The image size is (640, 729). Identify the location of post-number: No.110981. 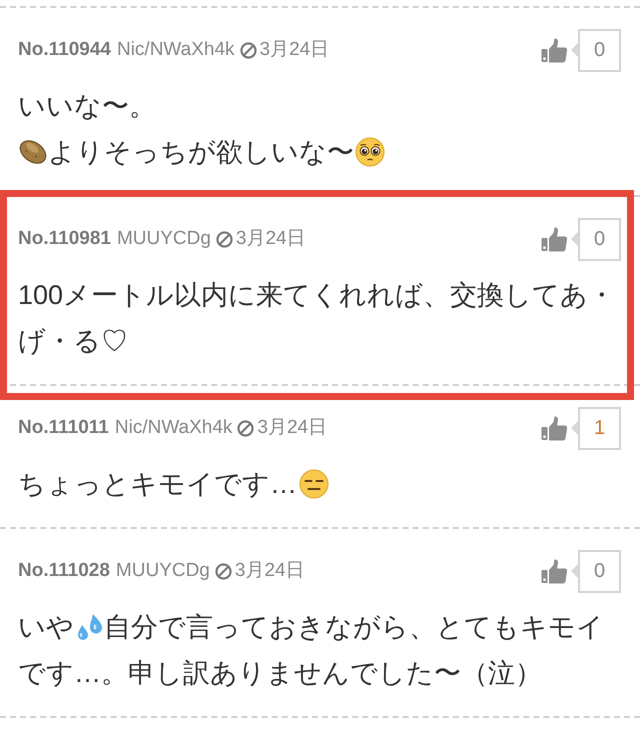
(64, 238).